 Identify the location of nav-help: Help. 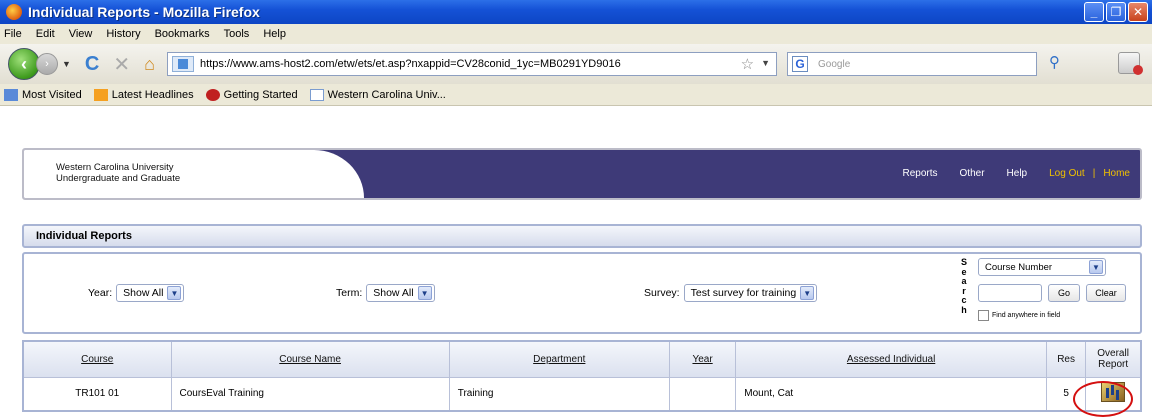
(1017, 173).